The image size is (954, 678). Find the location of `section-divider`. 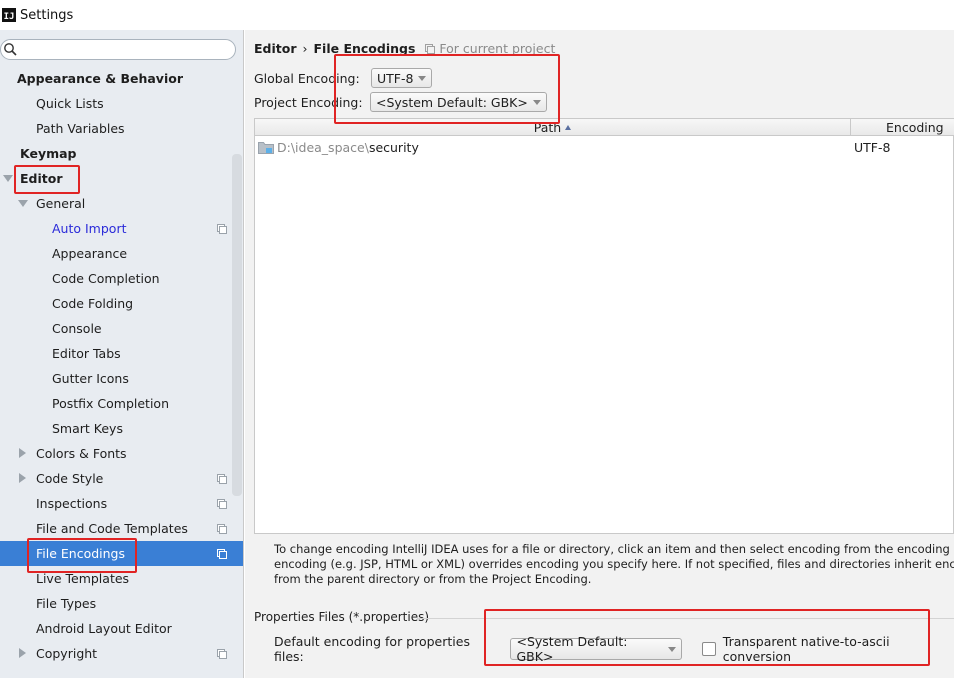

section-divider is located at coordinates (685, 618).